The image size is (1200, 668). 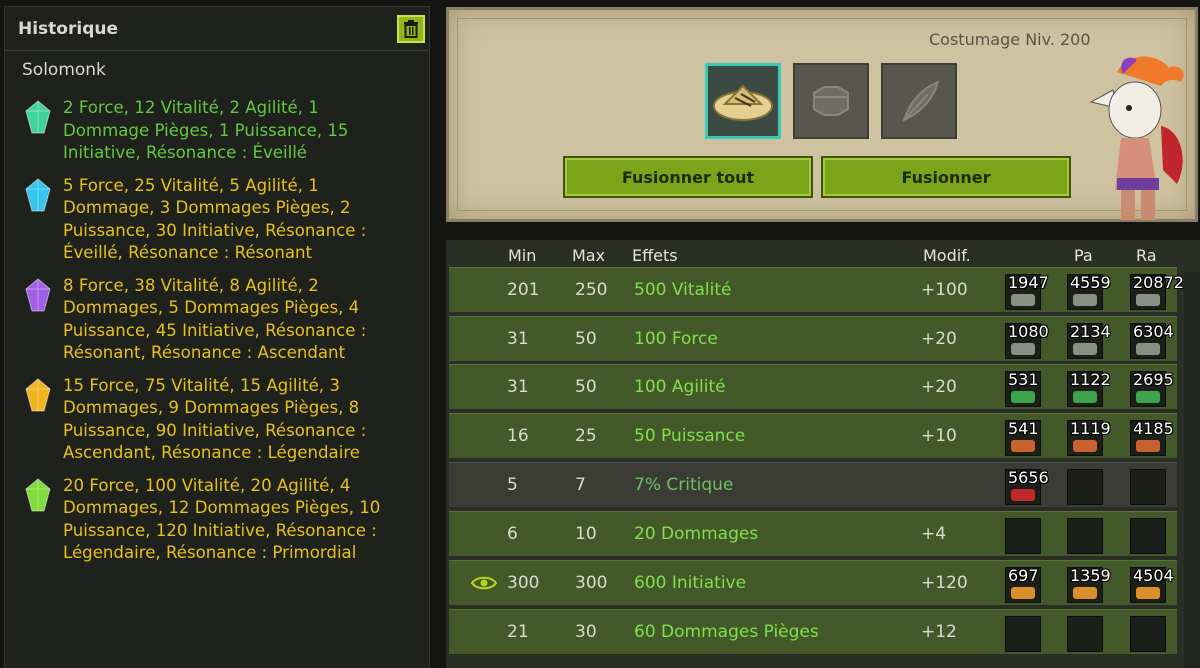 What do you see at coordinates (1090, 331) in the screenshot?
I see `rune-pa-slot-count: 2134` at bounding box center [1090, 331].